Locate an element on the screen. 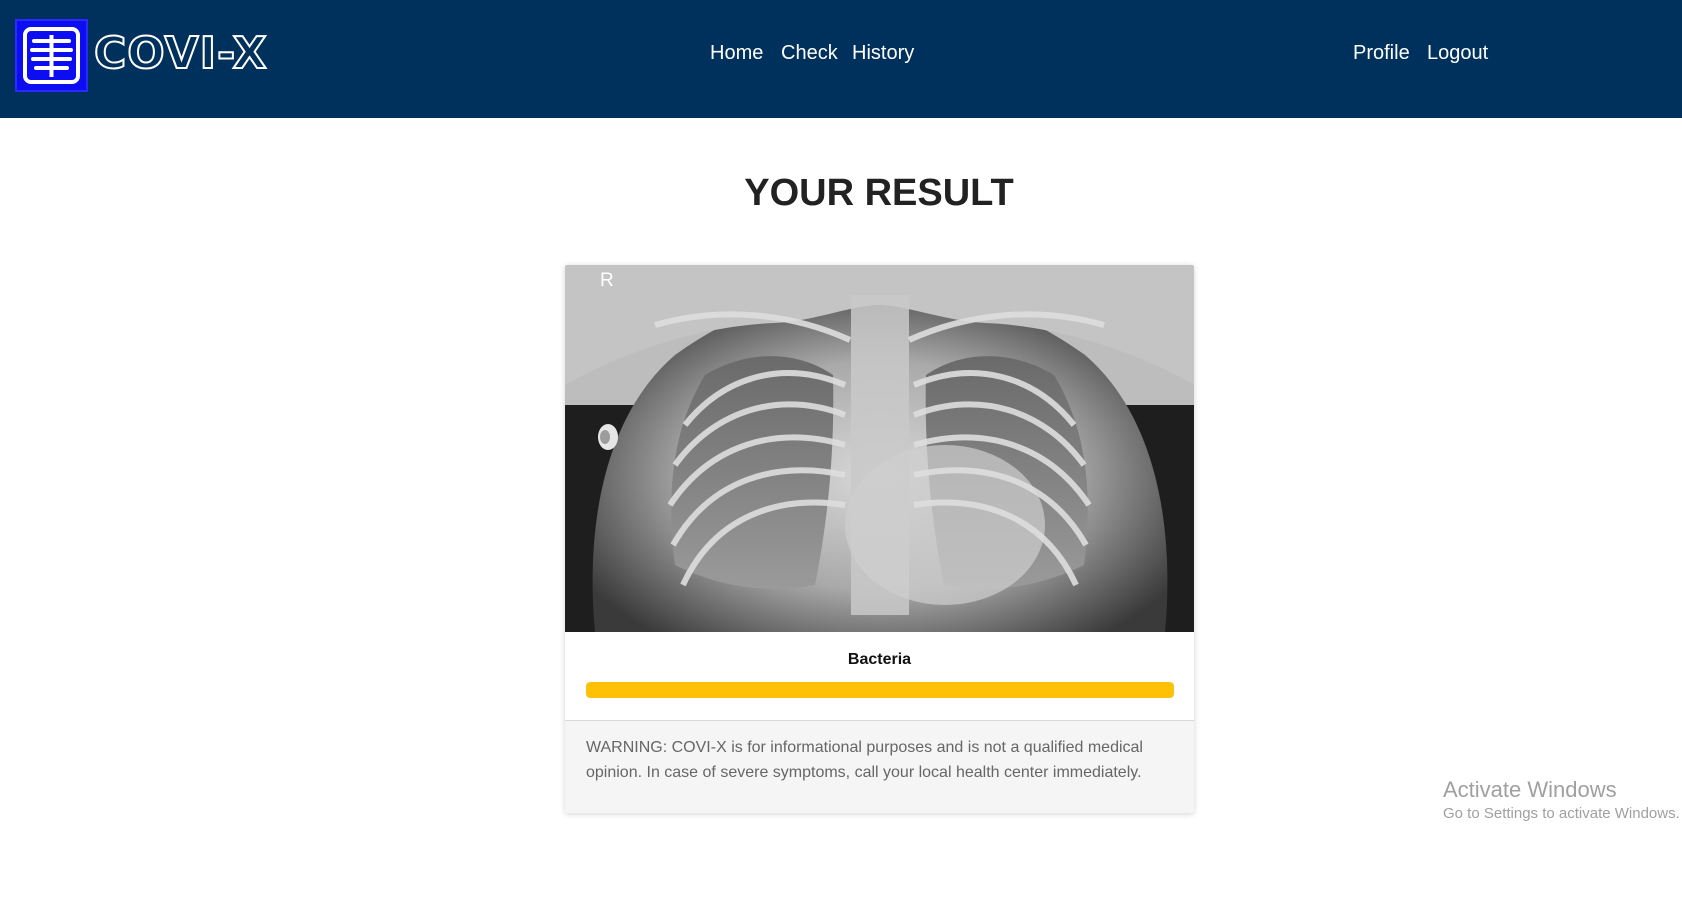 The width and height of the screenshot is (1682, 903). nav-check: Check is located at coordinates (809, 53).